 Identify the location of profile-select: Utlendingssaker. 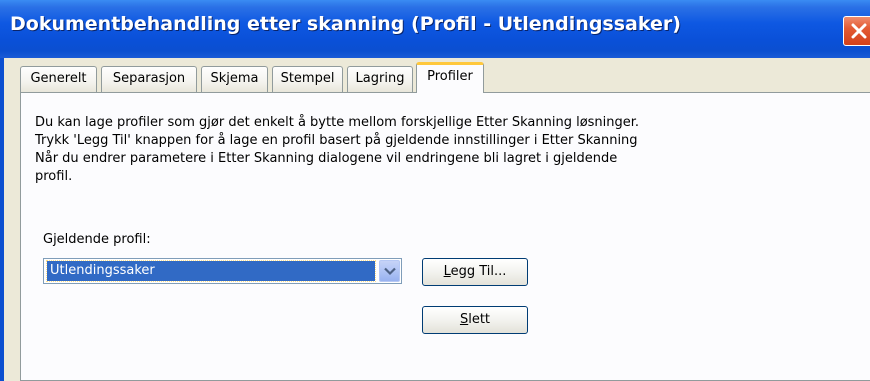
(222, 271).